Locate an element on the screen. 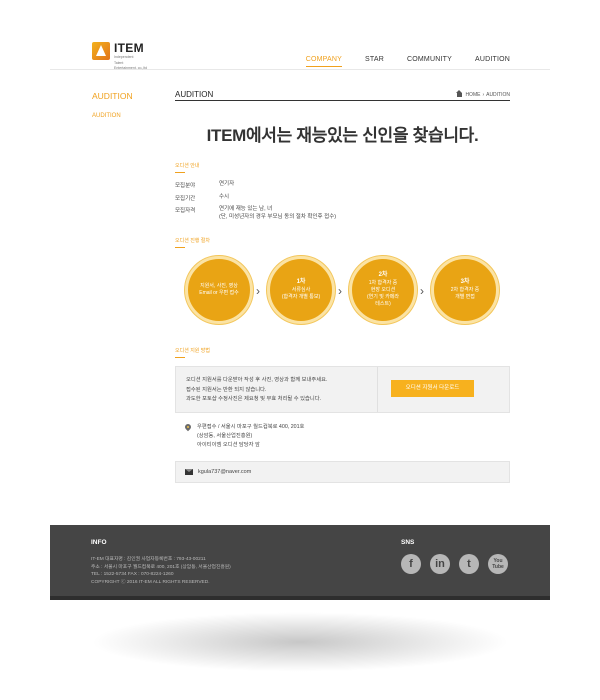 This screenshot has height=700, width=600. divider is located at coordinates (377, 389).